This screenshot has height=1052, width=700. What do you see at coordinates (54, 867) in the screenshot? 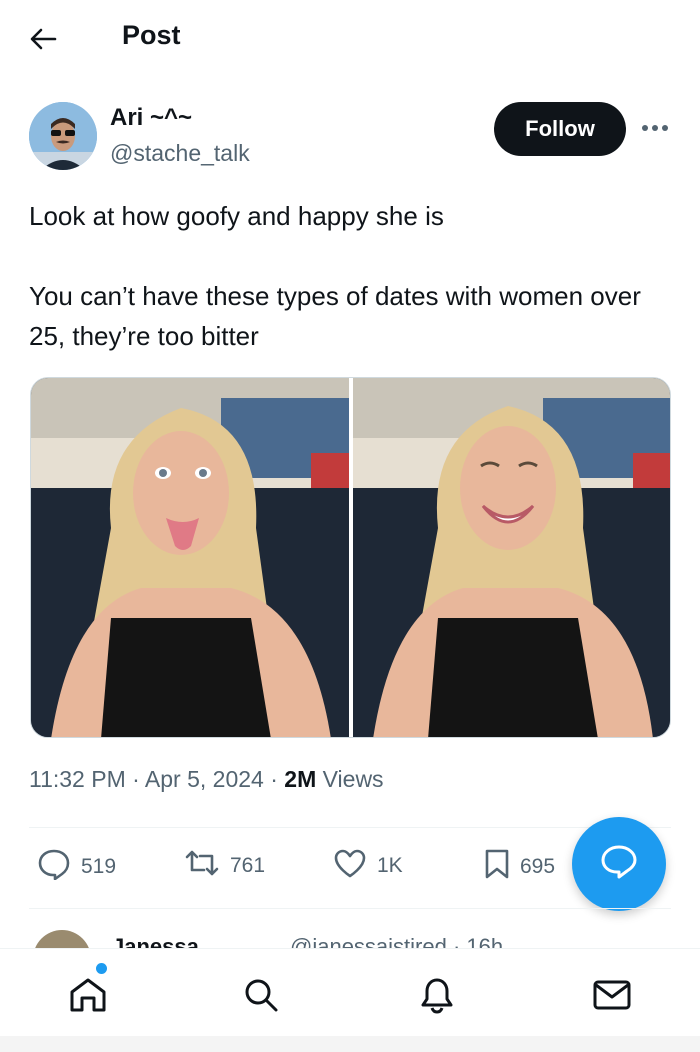
I see `reply-icon` at bounding box center [54, 867].